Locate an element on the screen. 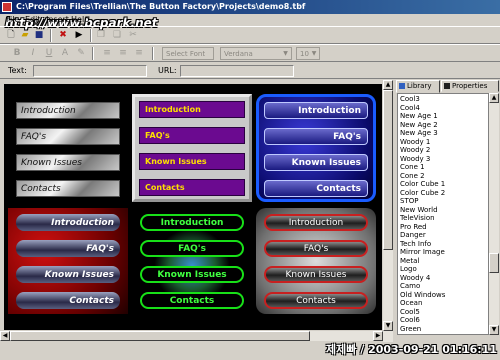  library-item: New World is located at coordinates (419, 210).